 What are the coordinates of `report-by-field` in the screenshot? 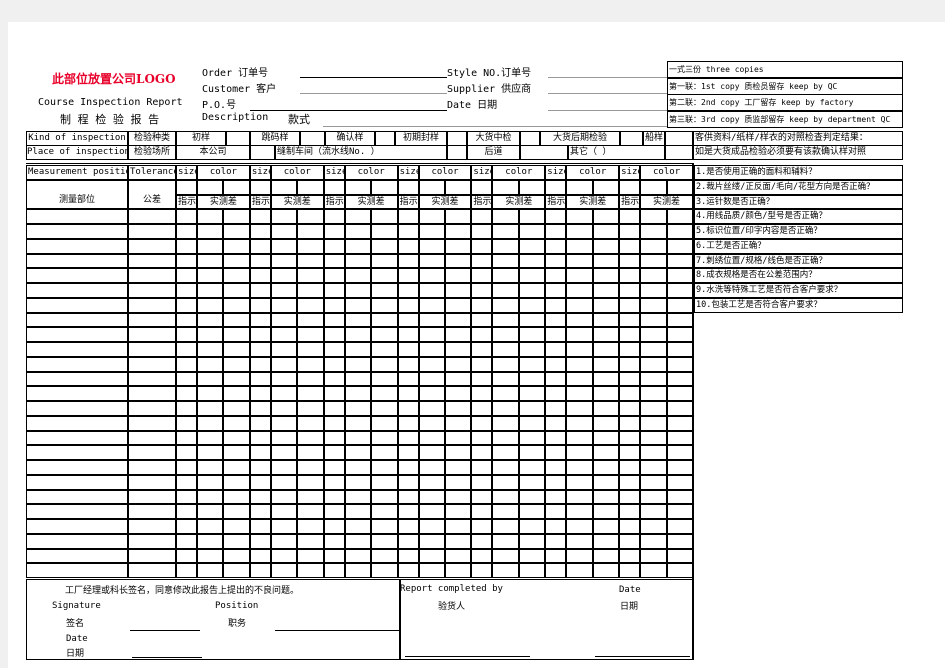 It's located at (467, 656).